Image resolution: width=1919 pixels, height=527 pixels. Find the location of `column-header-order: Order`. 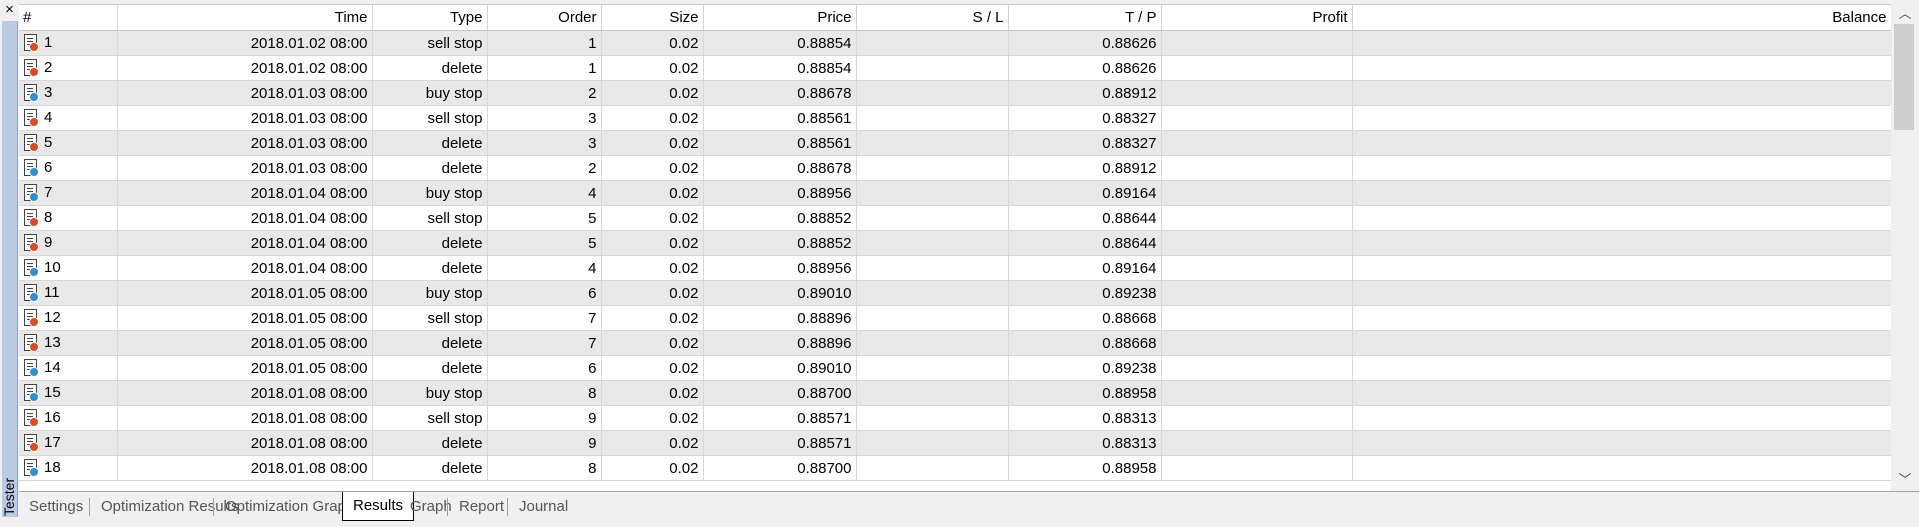

column-header-order: Order is located at coordinates (544, 18).